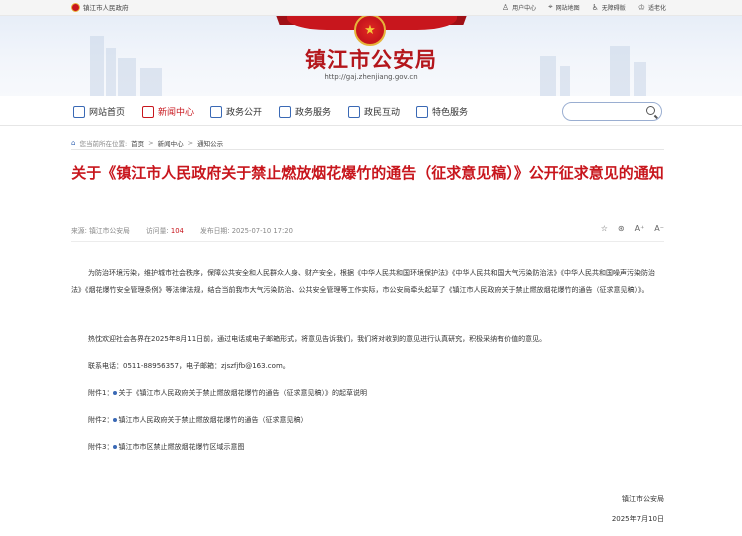 This screenshot has height=536, width=742. What do you see at coordinates (422, 111) in the screenshot?
I see `feature-icon` at bounding box center [422, 111].